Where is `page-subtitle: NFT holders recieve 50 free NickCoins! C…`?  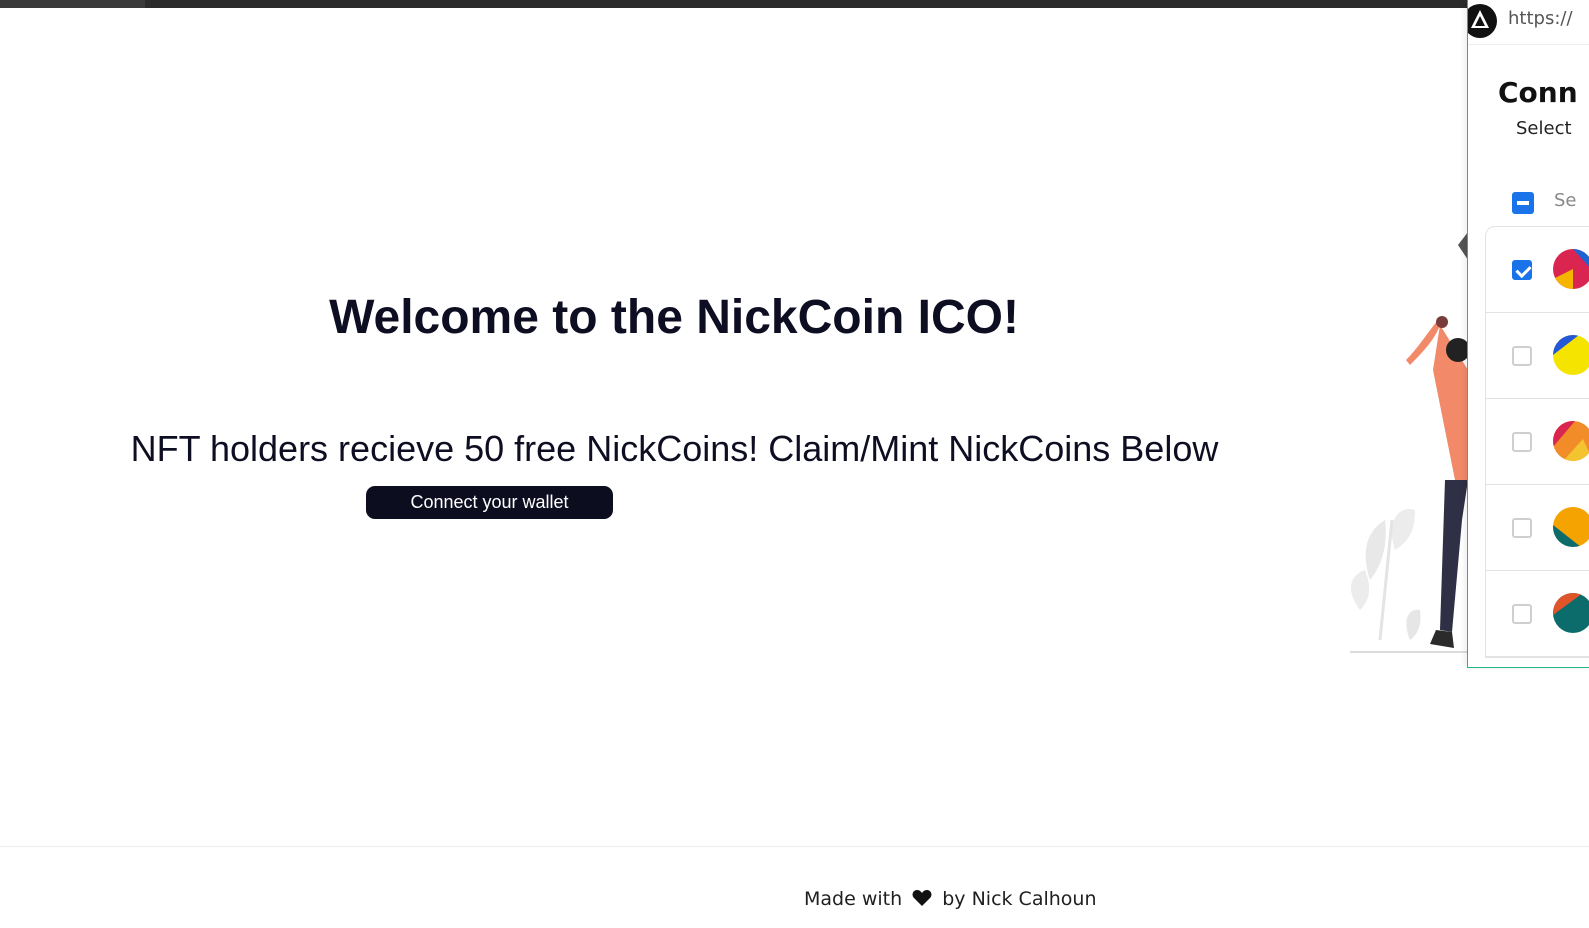
page-subtitle: NFT holders recieve 50 free NickCoins! C… is located at coordinates (674, 448).